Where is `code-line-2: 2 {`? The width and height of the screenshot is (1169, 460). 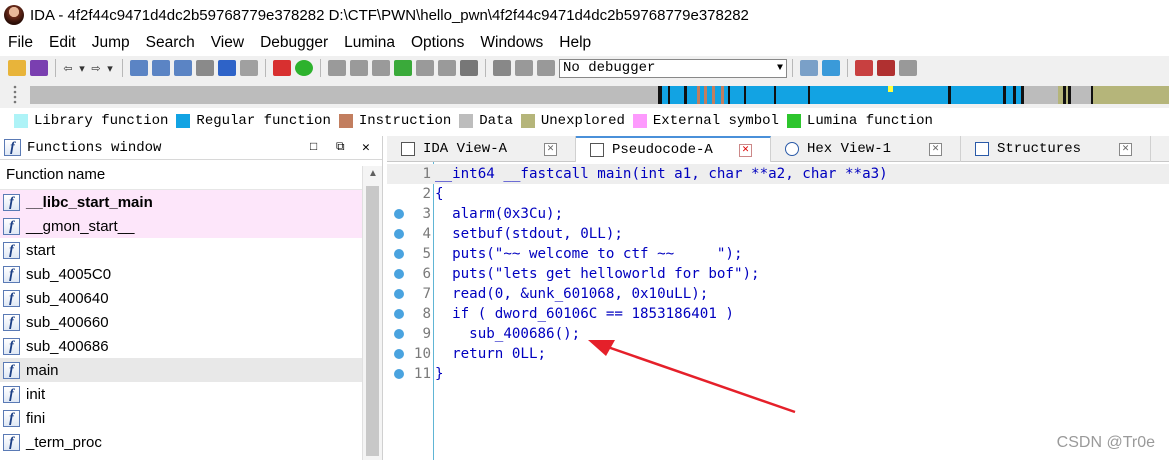 code-line-2: 2 { is located at coordinates (778, 194).